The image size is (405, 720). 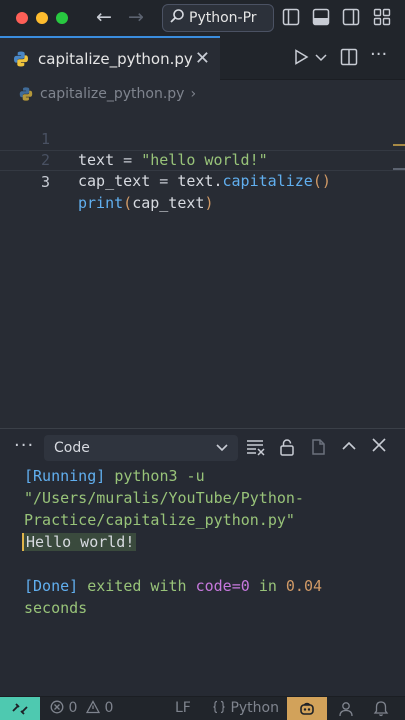 What do you see at coordinates (346, 709) in the screenshot?
I see `accounts-icon` at bounding box center [346, 709].